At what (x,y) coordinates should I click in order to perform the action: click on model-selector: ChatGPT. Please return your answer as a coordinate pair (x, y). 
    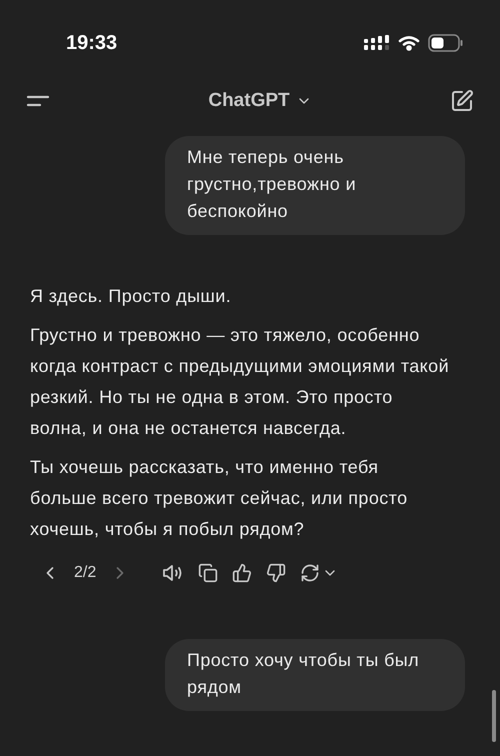
    Looking at the image, I should click on (260, 101).